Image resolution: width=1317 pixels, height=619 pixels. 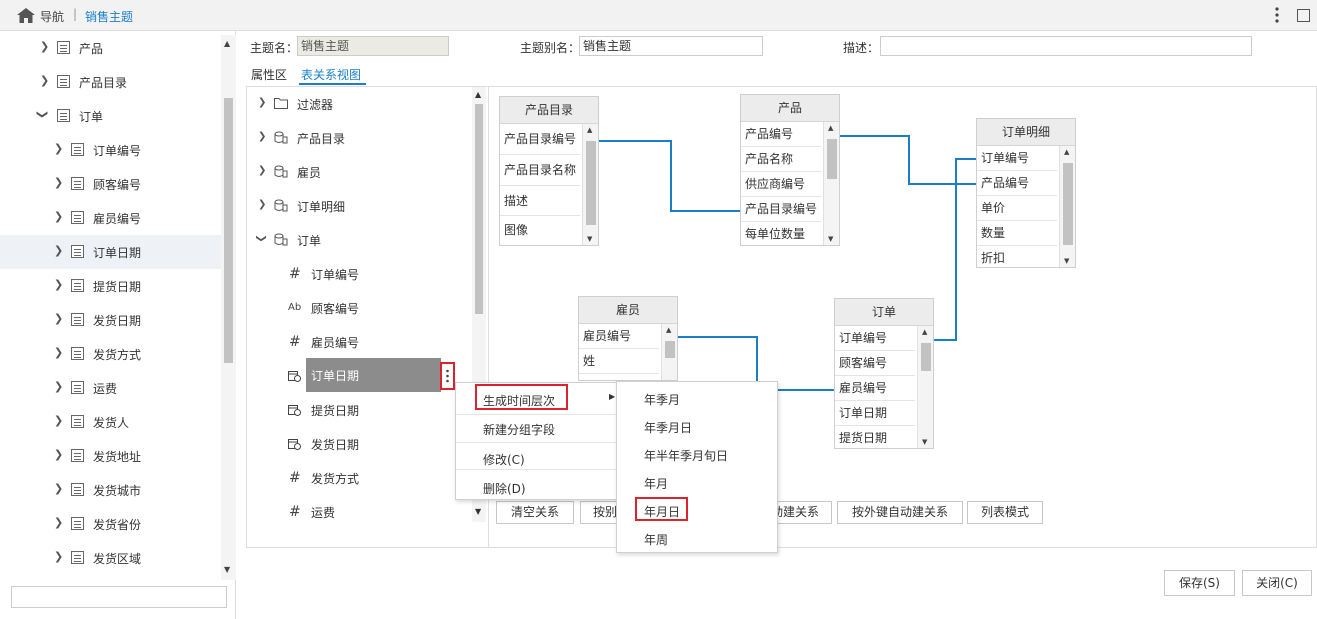 What do you see at coordinates (504, 460) in the screenshot?
I see `menu-item-label: 修改(C)` at bounding box center [504, 460].